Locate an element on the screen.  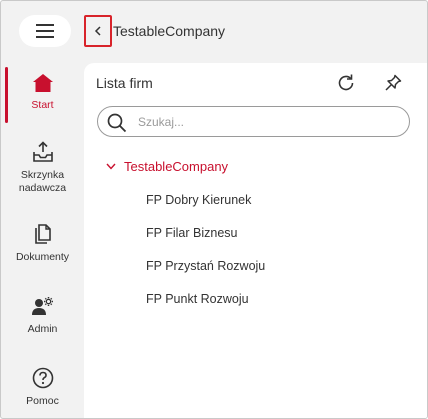
pin-button is located at coordinates (393, 83).